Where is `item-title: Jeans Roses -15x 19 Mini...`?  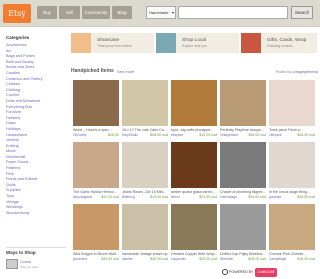
item-title: Jeans Roses -15x 19 Mini... is located at coordinates (145, 192).